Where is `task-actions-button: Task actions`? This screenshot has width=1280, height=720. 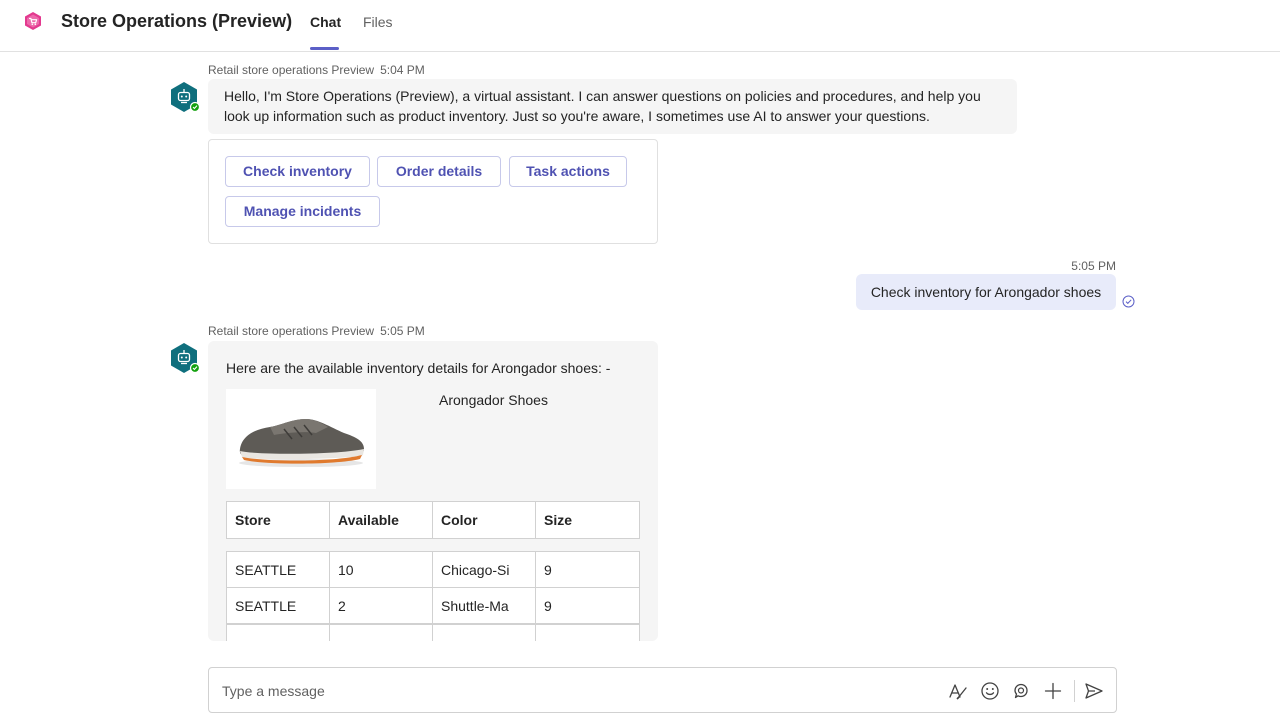 task-actions-button: Task actions is located at coordinates (568, 171).